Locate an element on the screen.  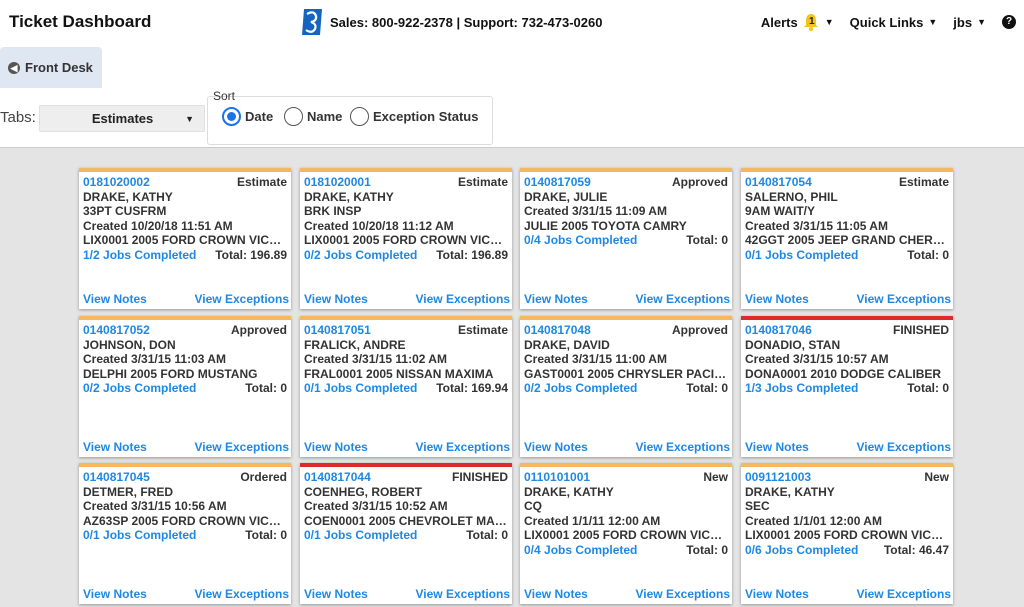
ticket-number-link: 0140817051 is located at coordinates (337, 330).